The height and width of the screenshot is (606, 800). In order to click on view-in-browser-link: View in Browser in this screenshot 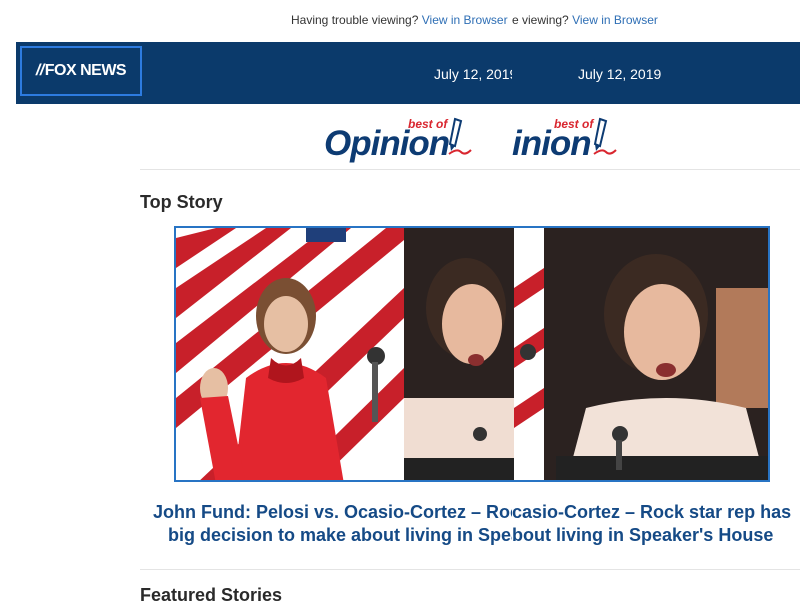, I will do `click(465, 20)`.